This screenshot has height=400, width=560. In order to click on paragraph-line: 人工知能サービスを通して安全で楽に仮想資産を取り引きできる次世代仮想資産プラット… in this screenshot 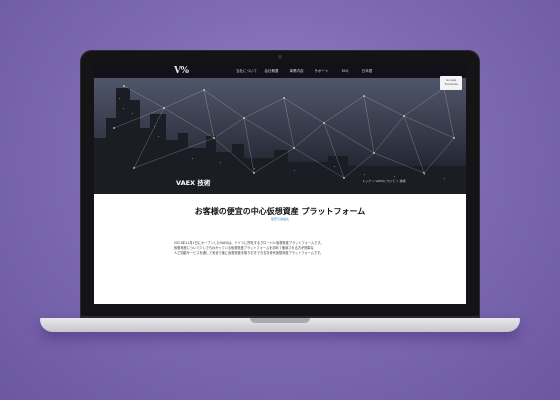, I will do `click(249, 253)`.